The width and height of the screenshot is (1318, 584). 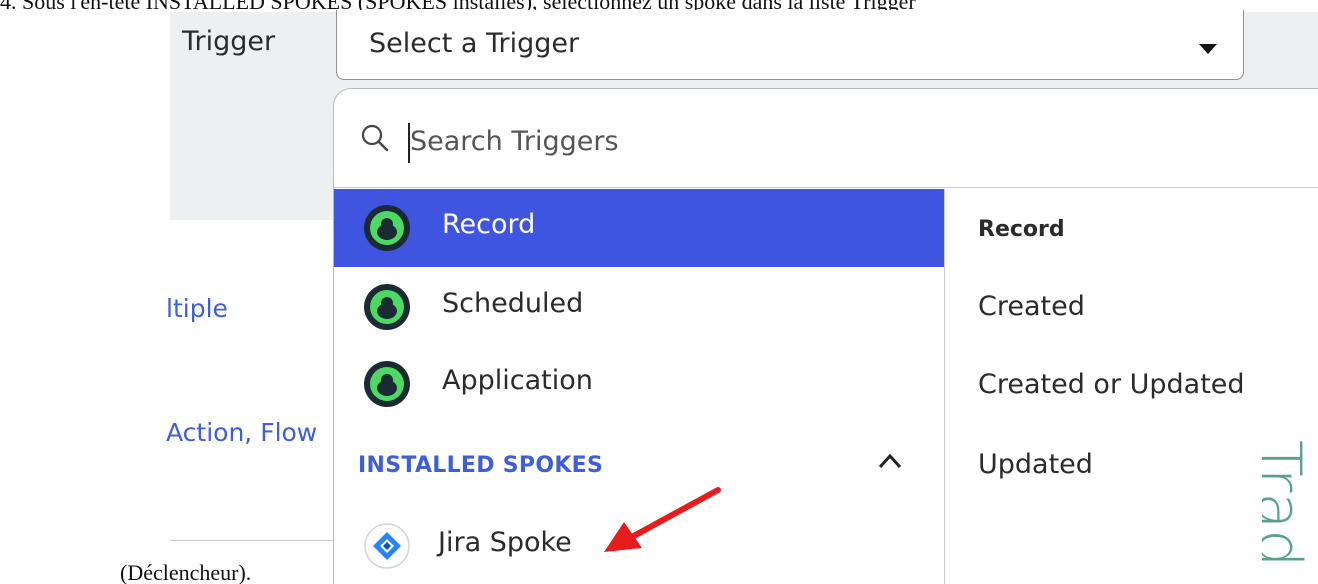 What do you see at coordinates (375, 138) in the screenshot?
I see `search-icon` at bounding box center [375, 138].